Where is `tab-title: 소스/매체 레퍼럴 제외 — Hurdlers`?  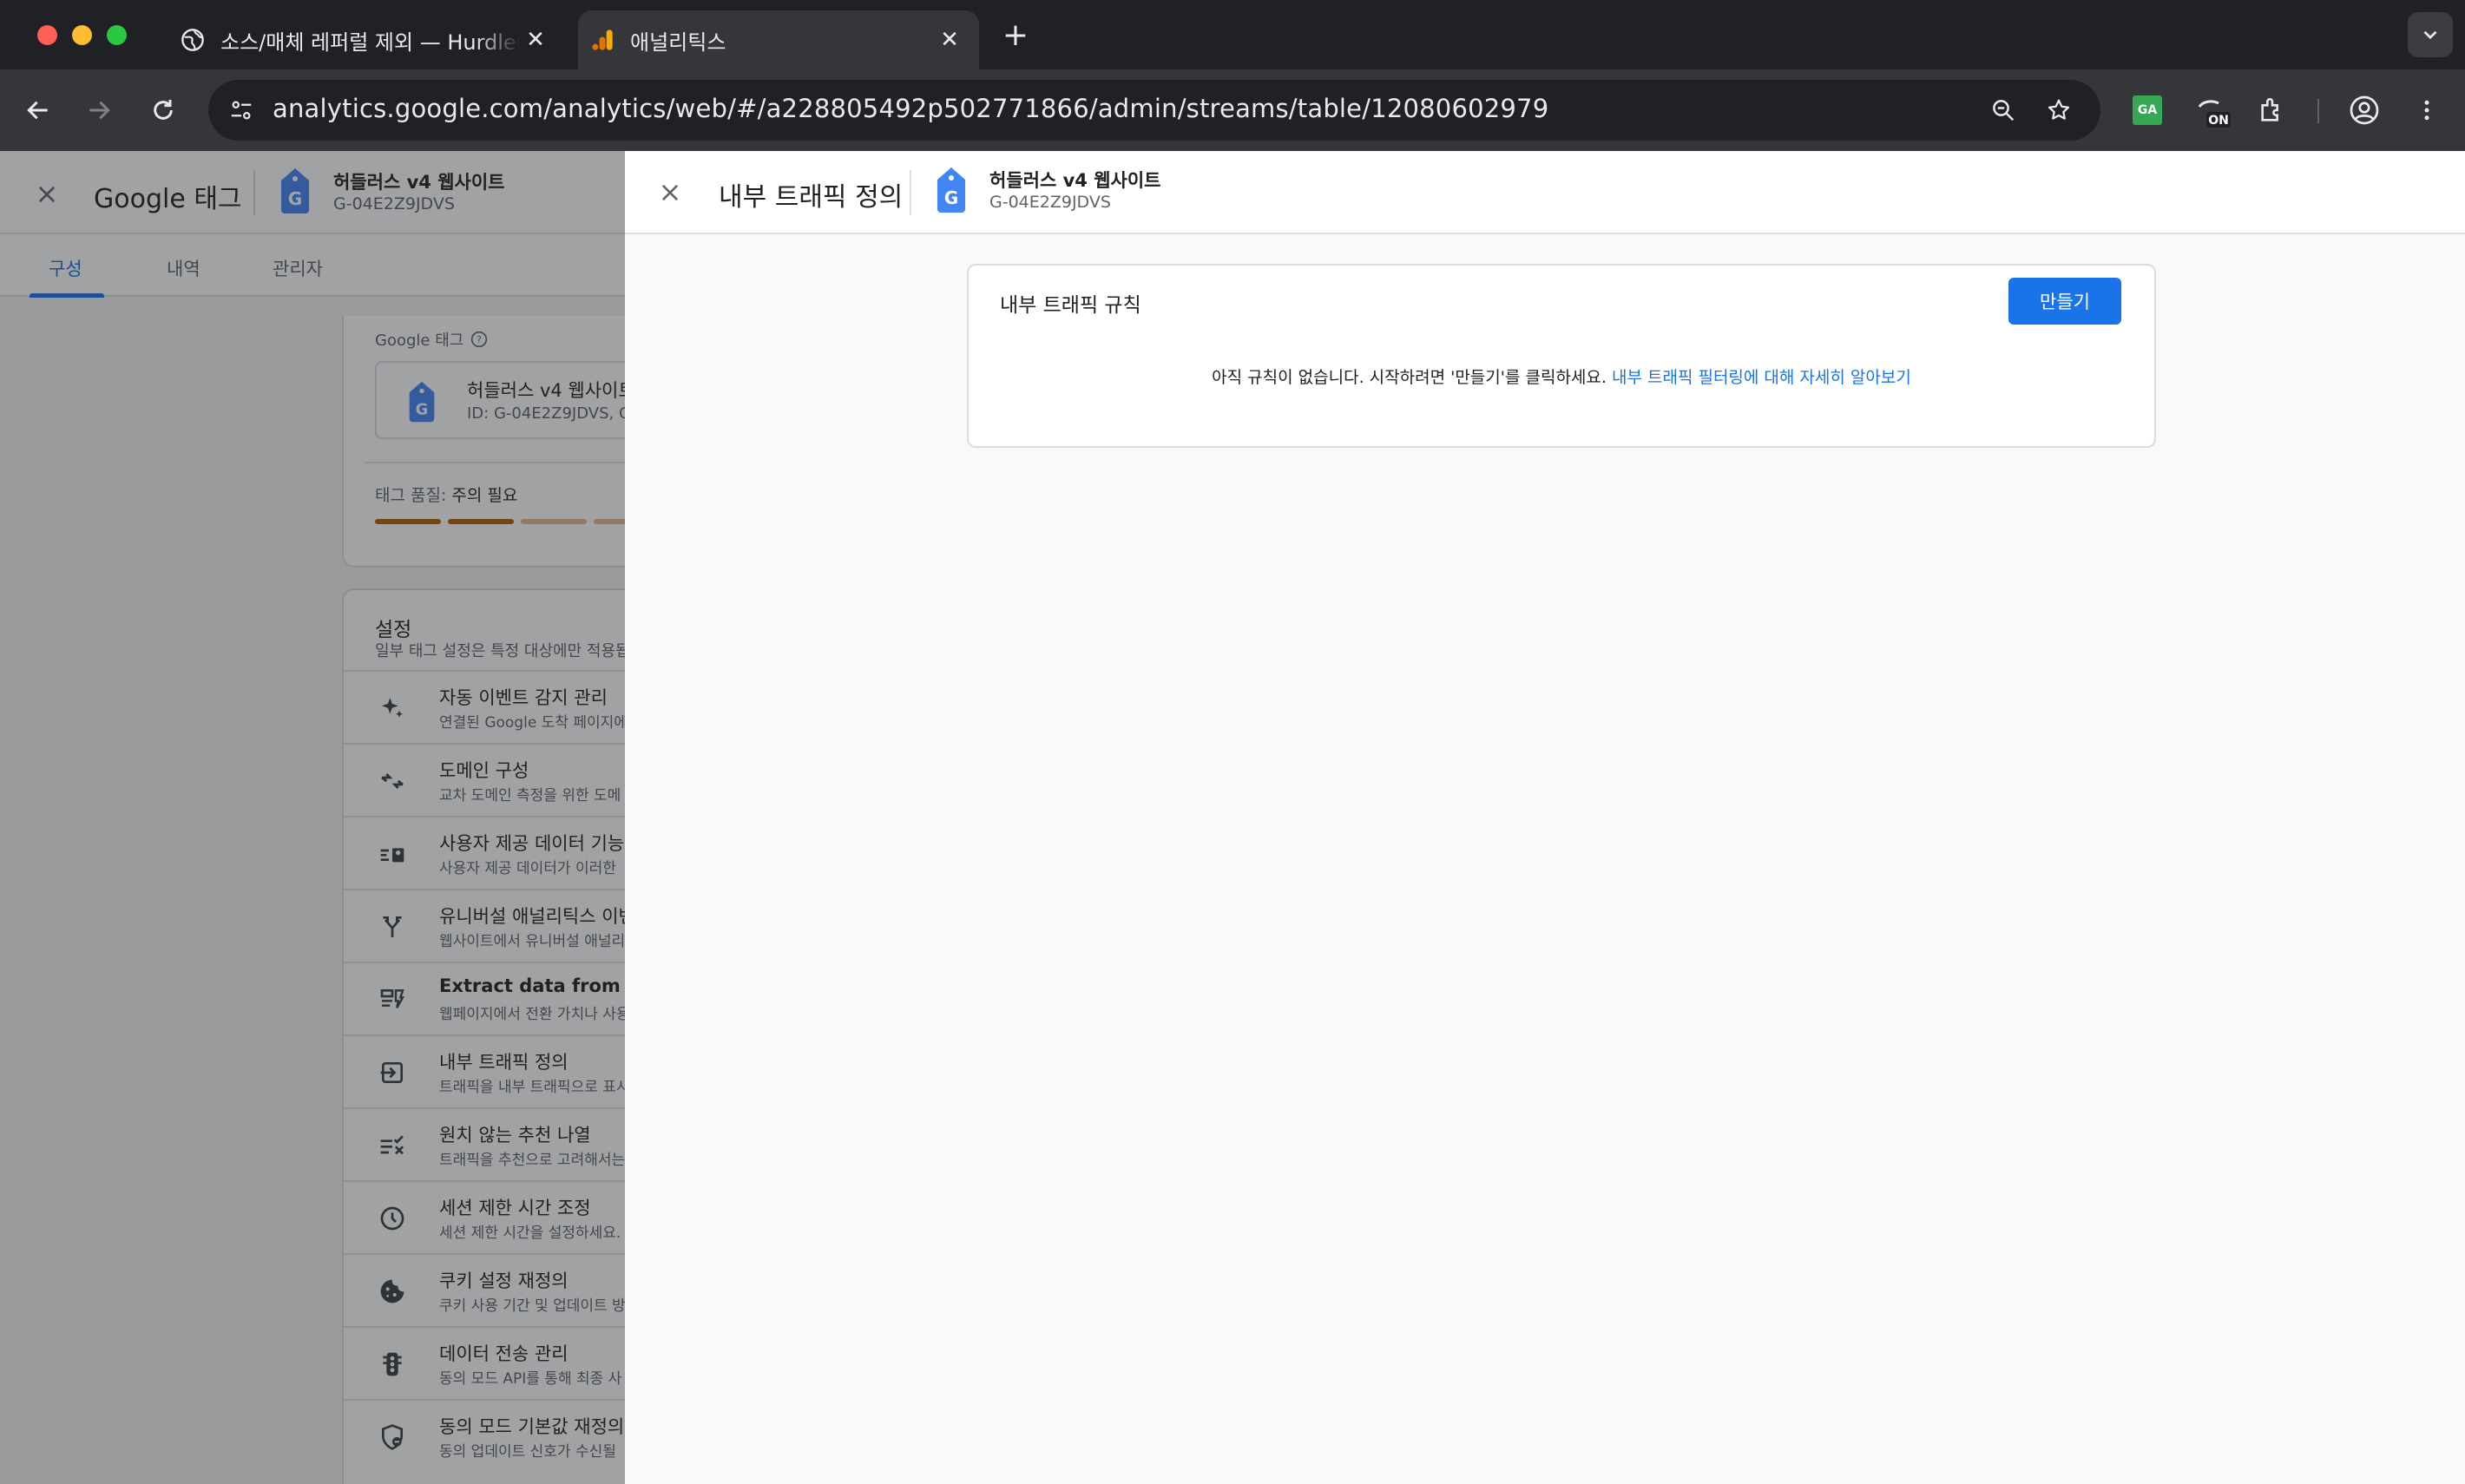
tab-title: 소스/매체 레퍼럴 제외 — Hurdlers is located at coordinates (370, 42).